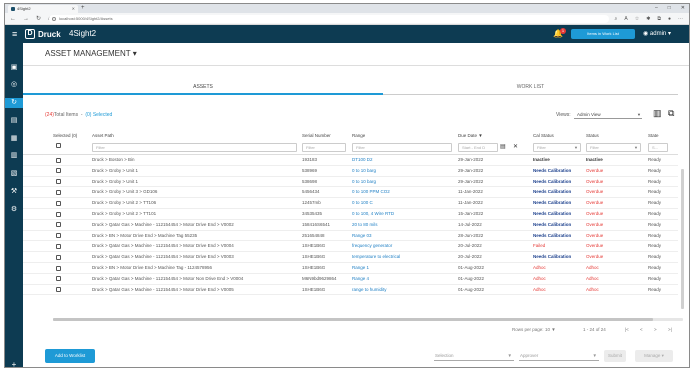 Image resolution: width=695 pixels, height=371 pixels. Describe the element at coordinates (14, 156) in the screenshot. I see `analytics-icon: ▥` at that location.